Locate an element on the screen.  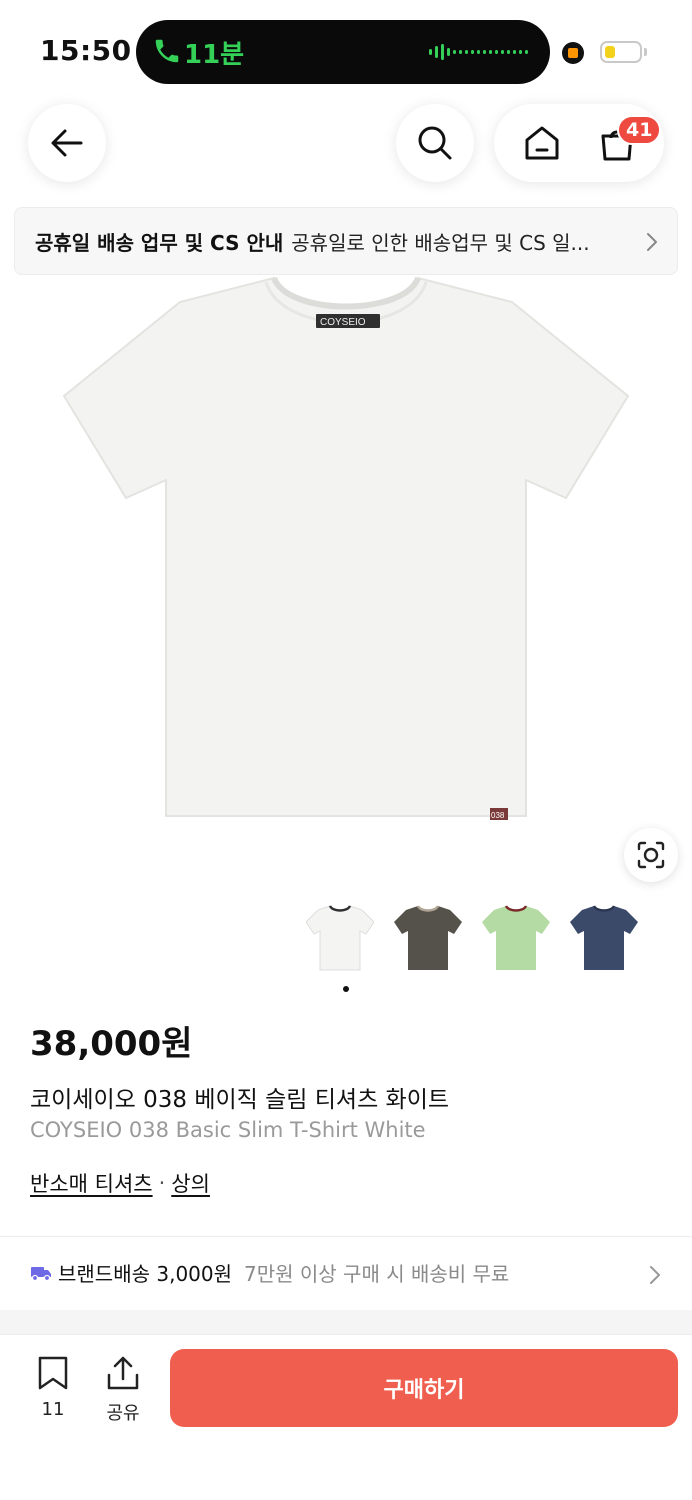
call-duration: 11분 is located at coordinates (214, 55).